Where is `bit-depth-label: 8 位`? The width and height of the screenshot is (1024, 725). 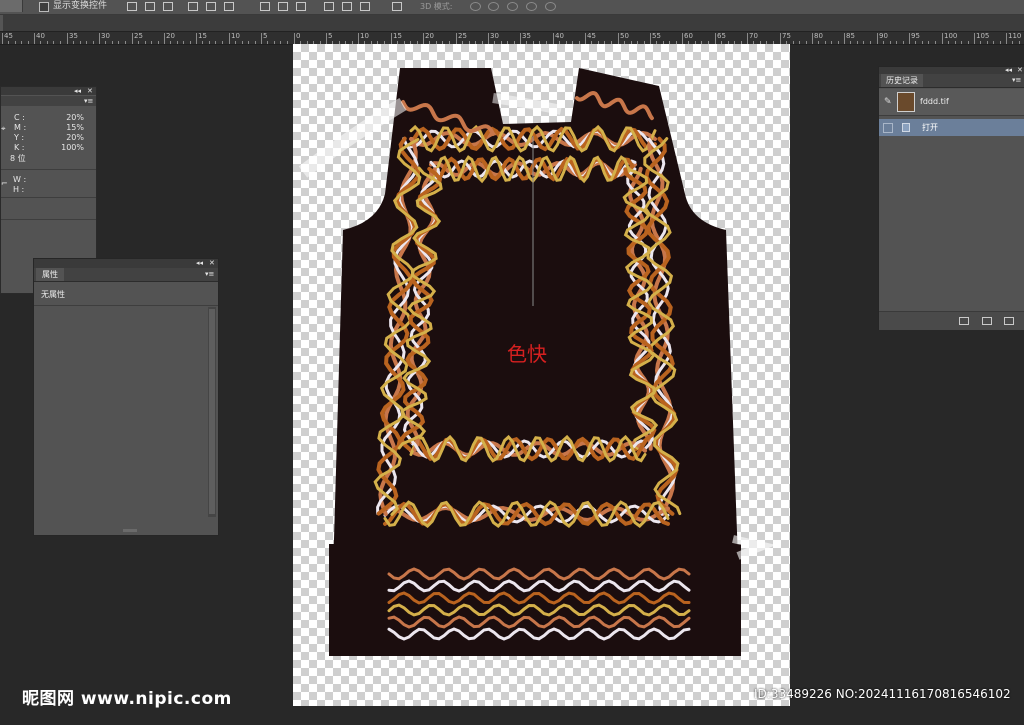 bit-depth-label: 8 位 is located at coordinates (18, 158).